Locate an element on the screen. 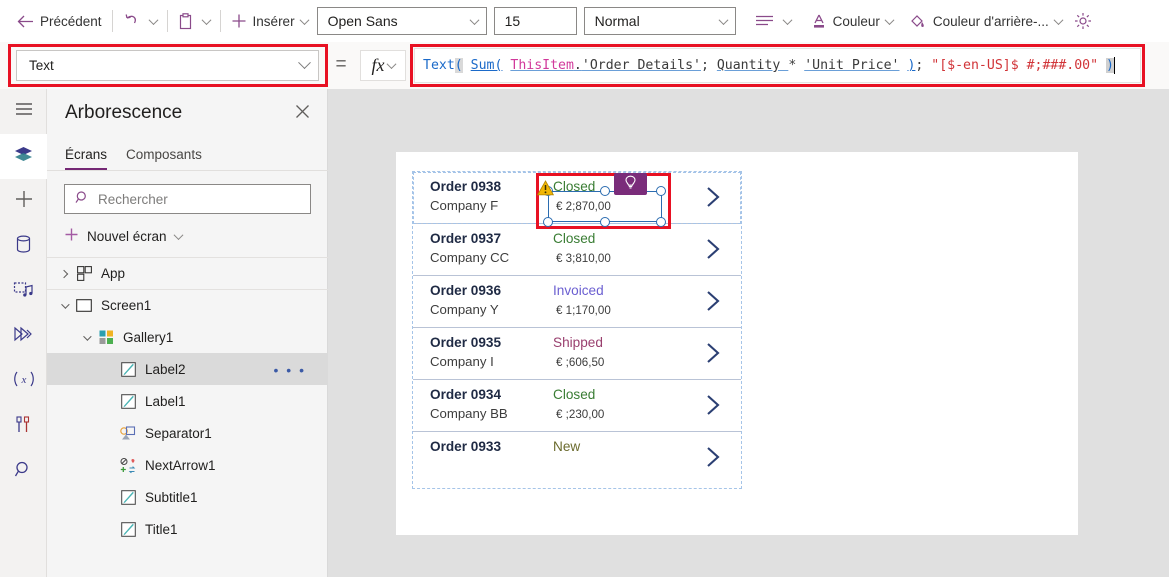  close-panel-button is located at coordinates (302, 114).